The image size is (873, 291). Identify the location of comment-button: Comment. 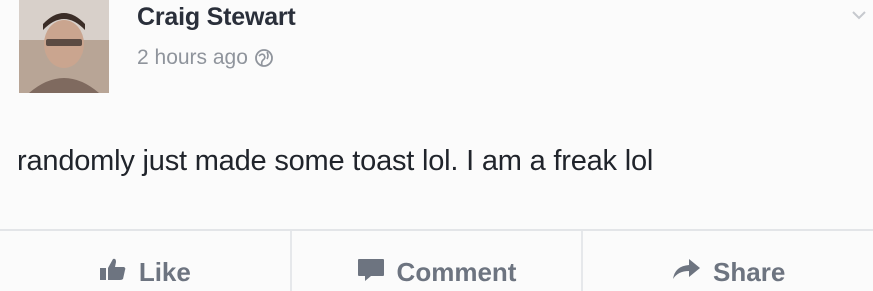
(438, 261).